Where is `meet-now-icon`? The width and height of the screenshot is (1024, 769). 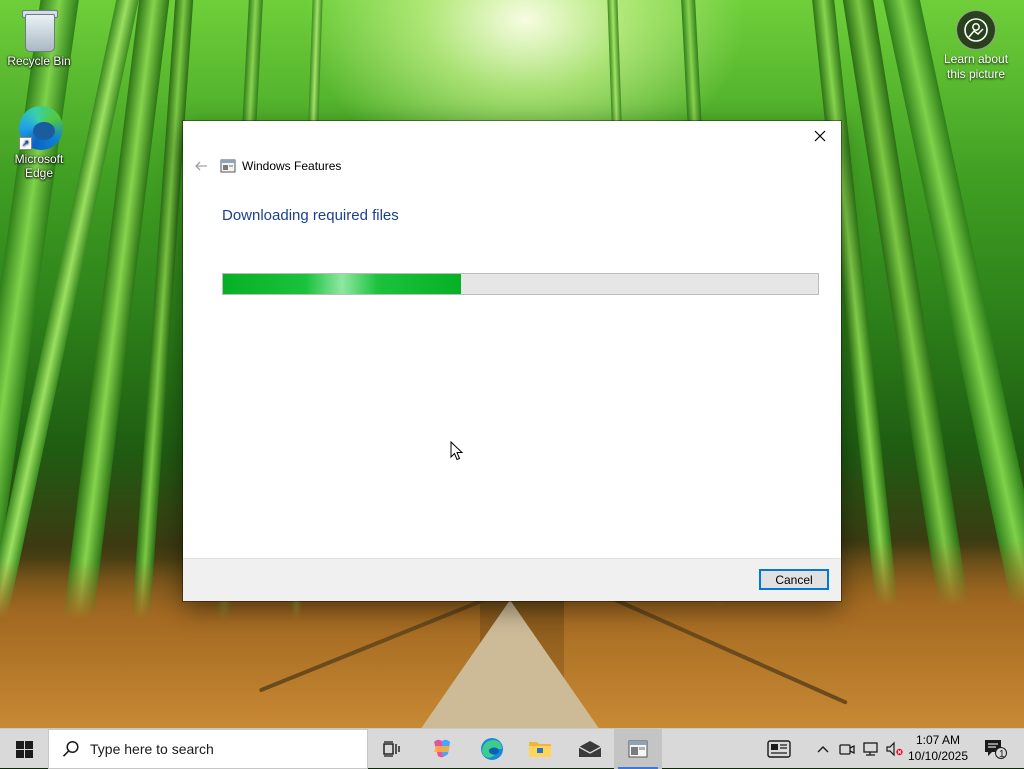
meet-now-icon is located at coordinates (847, 749).